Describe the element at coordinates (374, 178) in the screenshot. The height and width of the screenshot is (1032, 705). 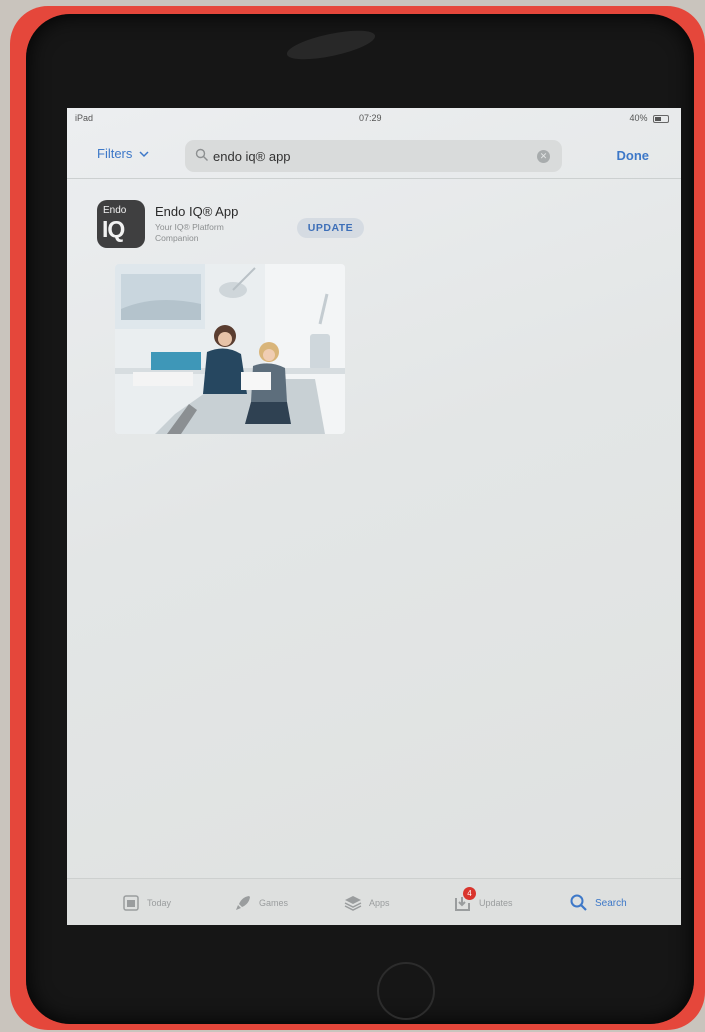
I see `search-divider` at that location.